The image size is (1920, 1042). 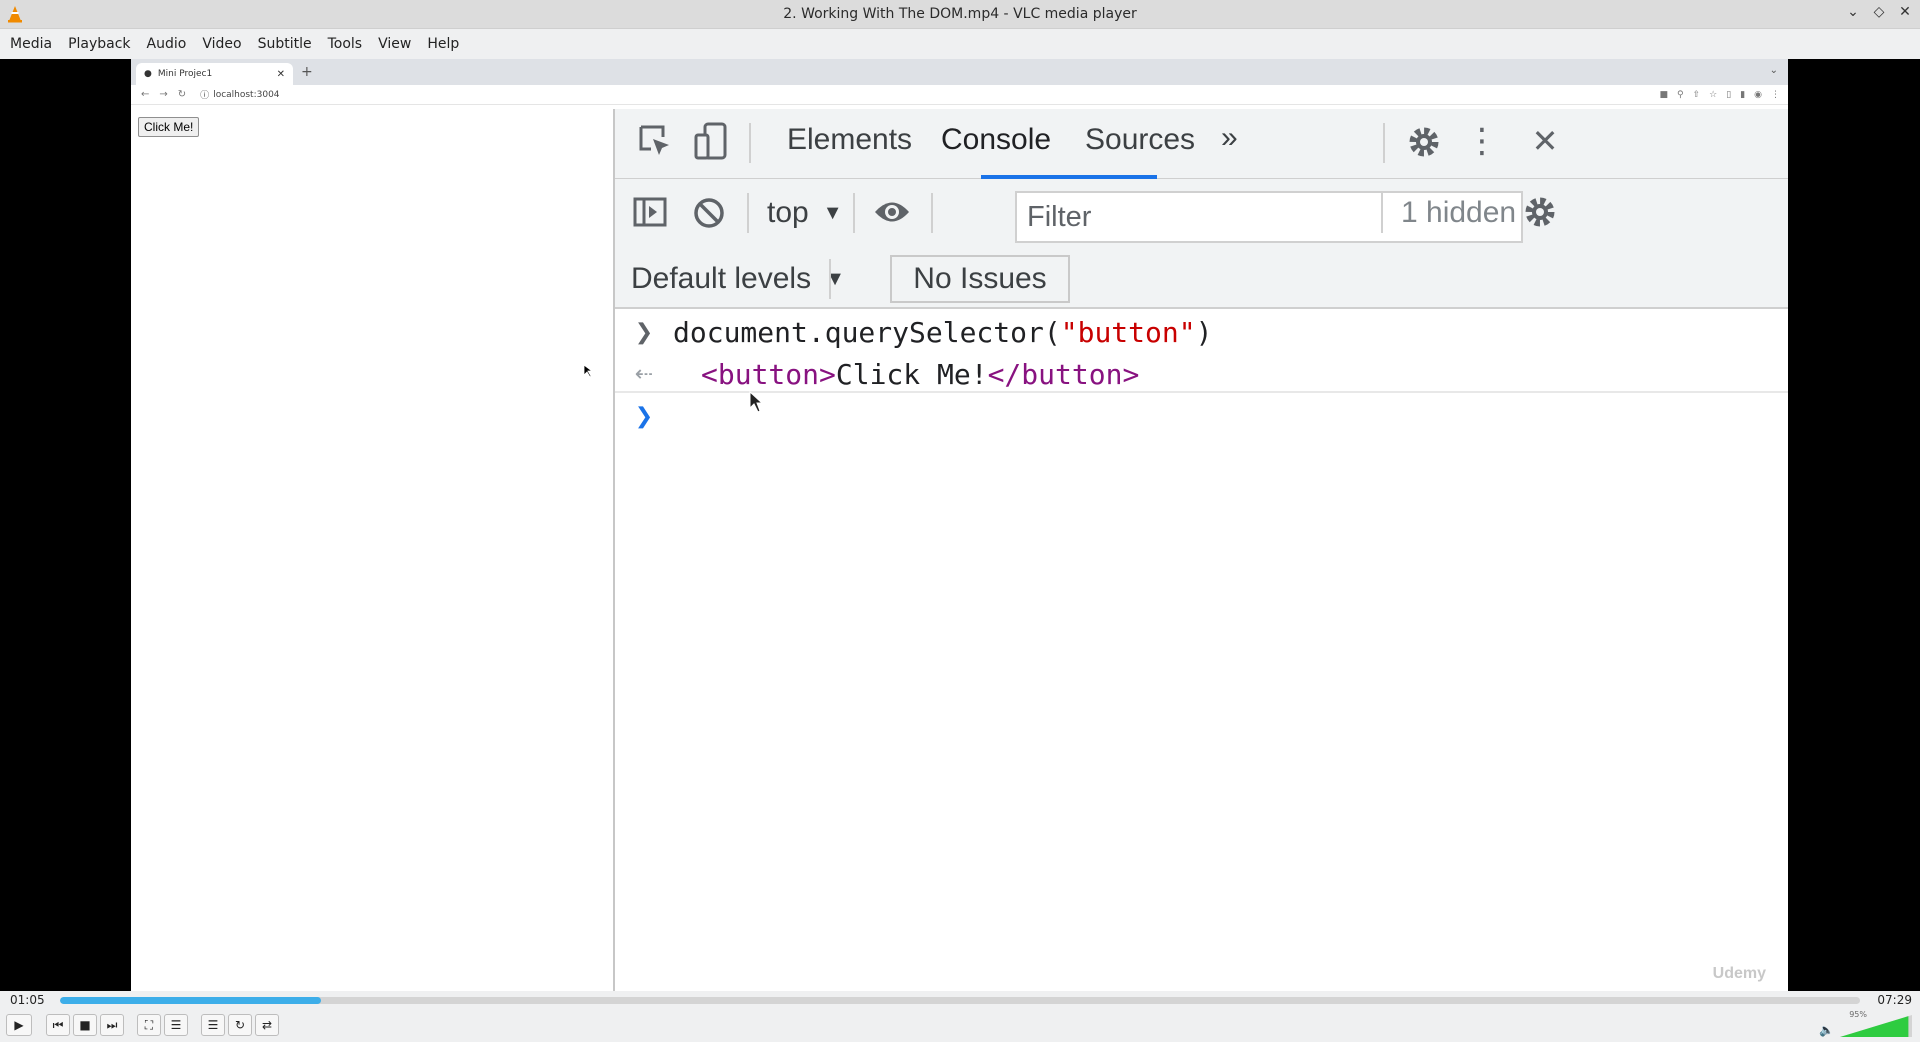 I want to click on result-close-tag: </button>, so click(x=1063, y=374).